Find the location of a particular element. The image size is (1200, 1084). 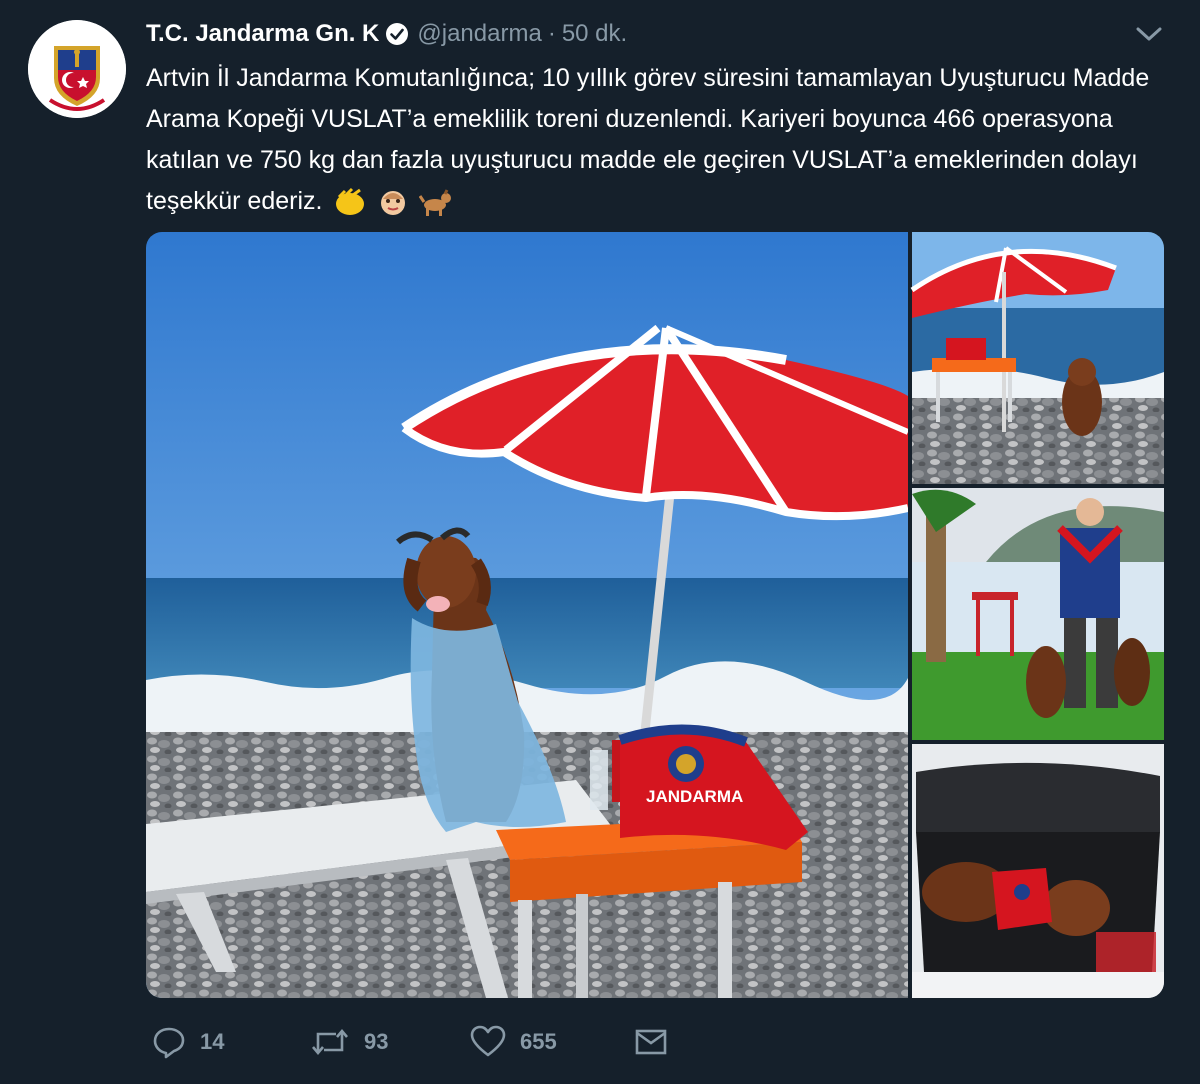

author-name: T.C. Jandarma Gn. K is located at coordinates (262, 34).